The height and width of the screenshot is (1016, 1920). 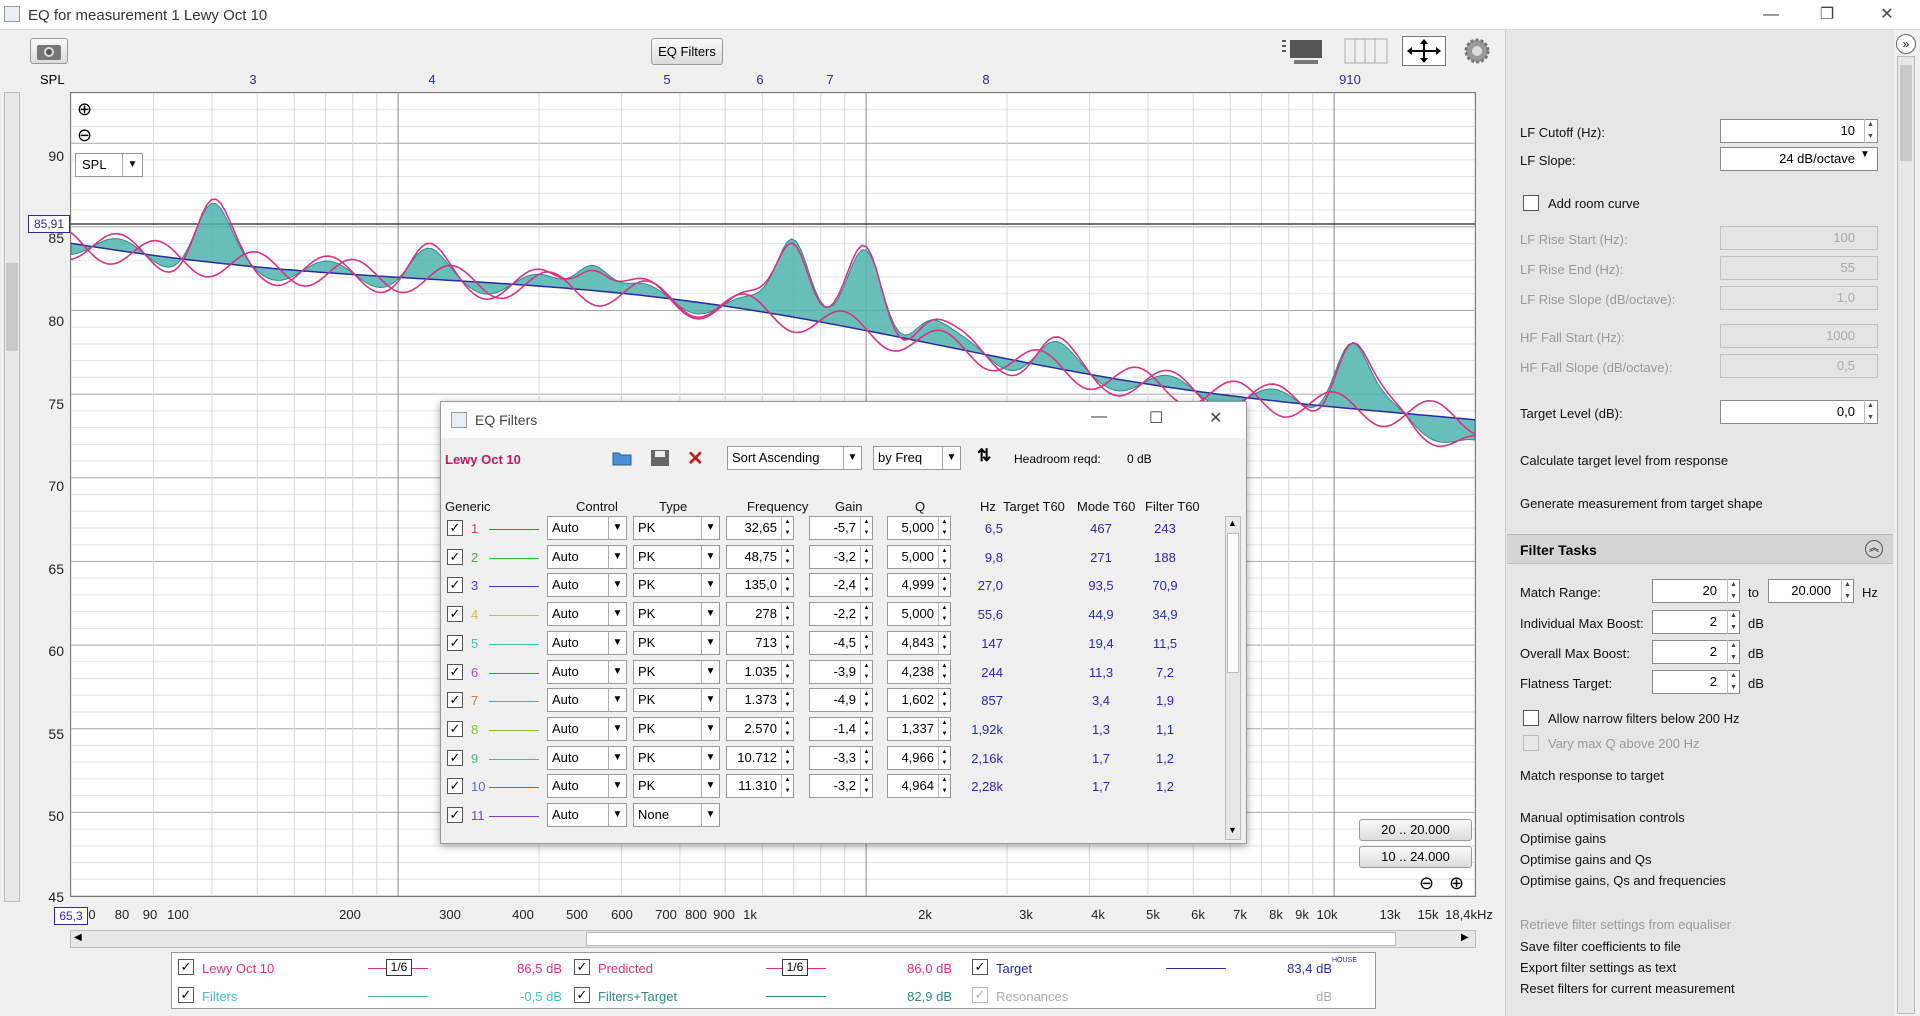 I want to click on minimize-button: —, so click(x=1771, y=15).